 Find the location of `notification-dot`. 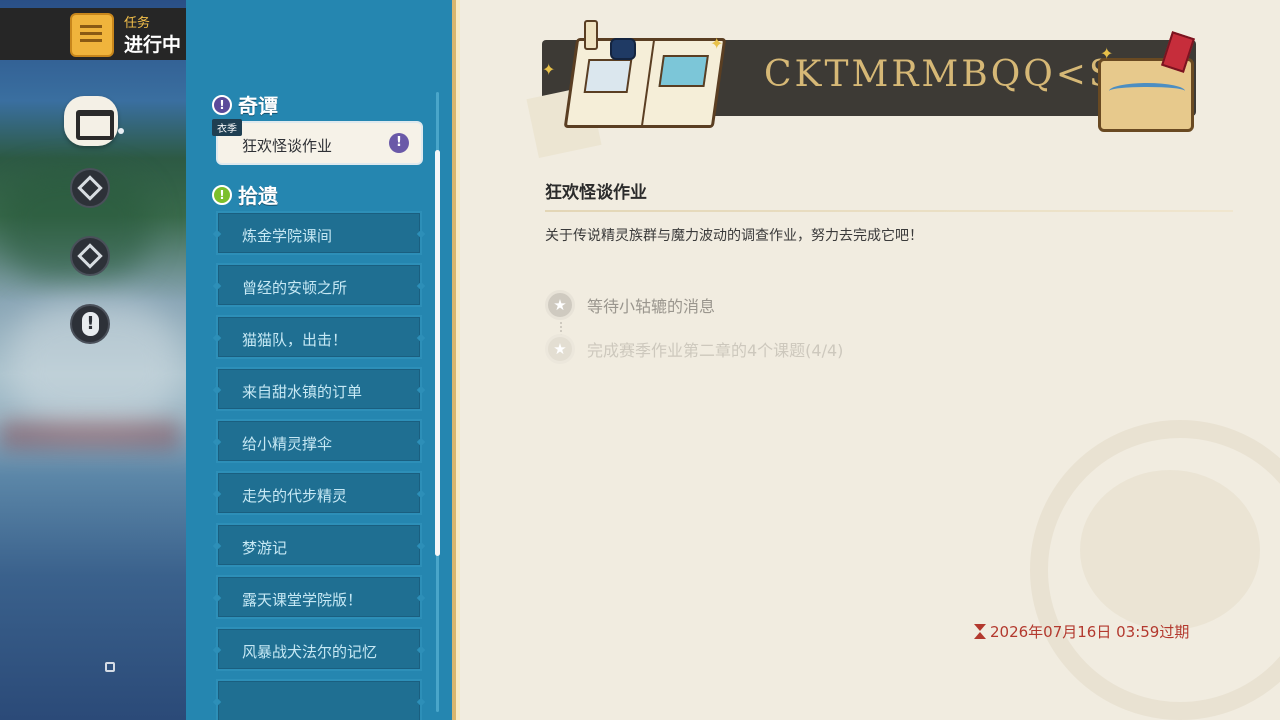

notification-dot is located at coordinates (121, 131).